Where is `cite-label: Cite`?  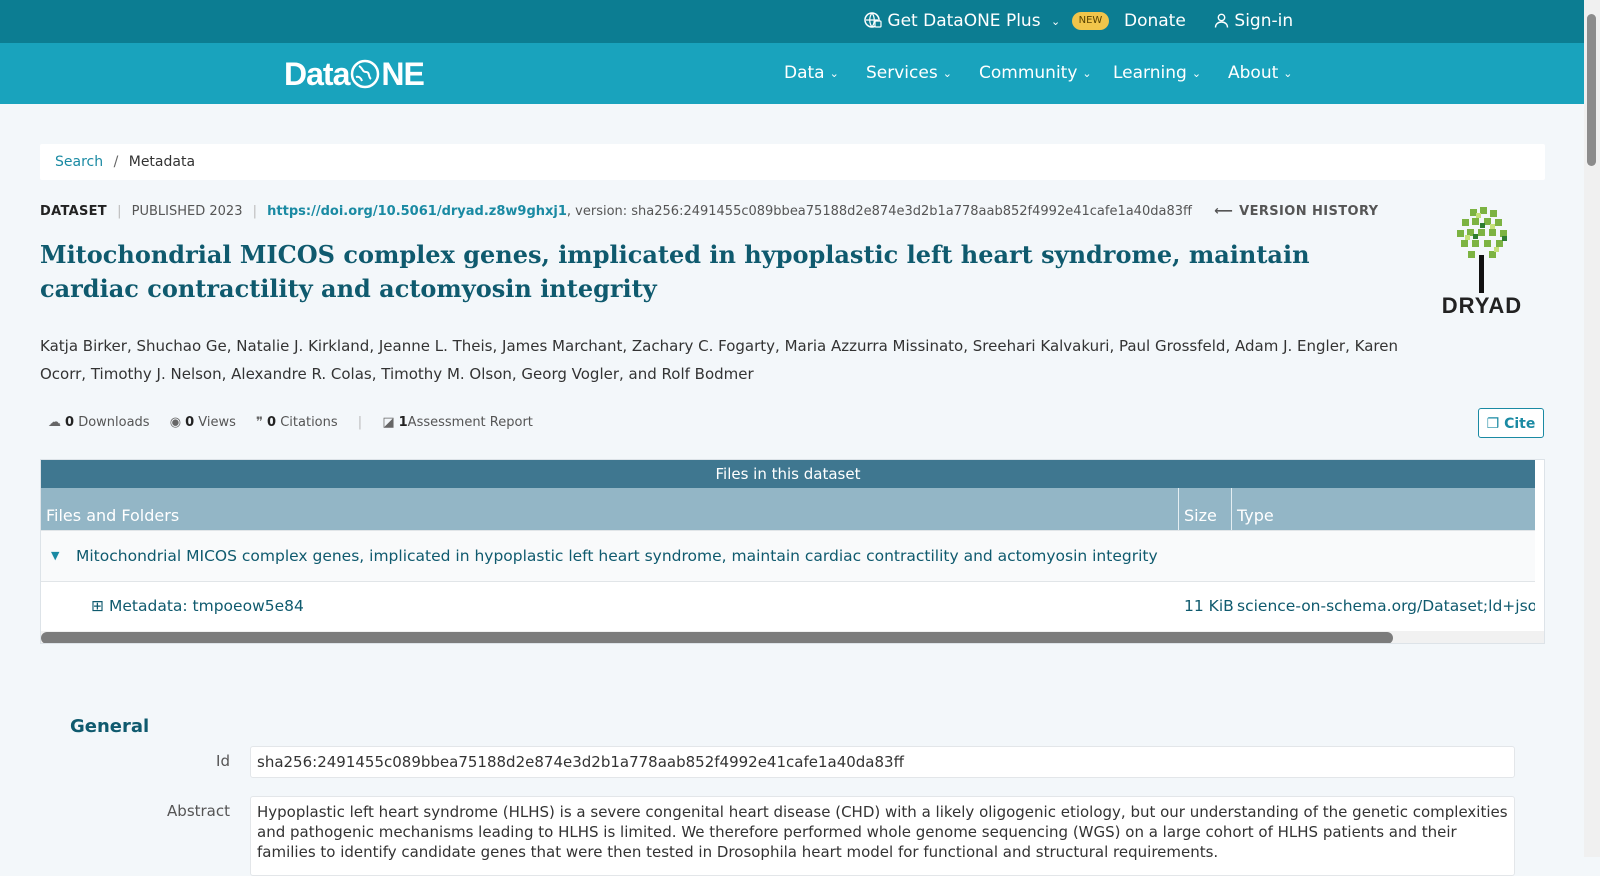
cite-label: Cite is located at coordinates (1520, 424).